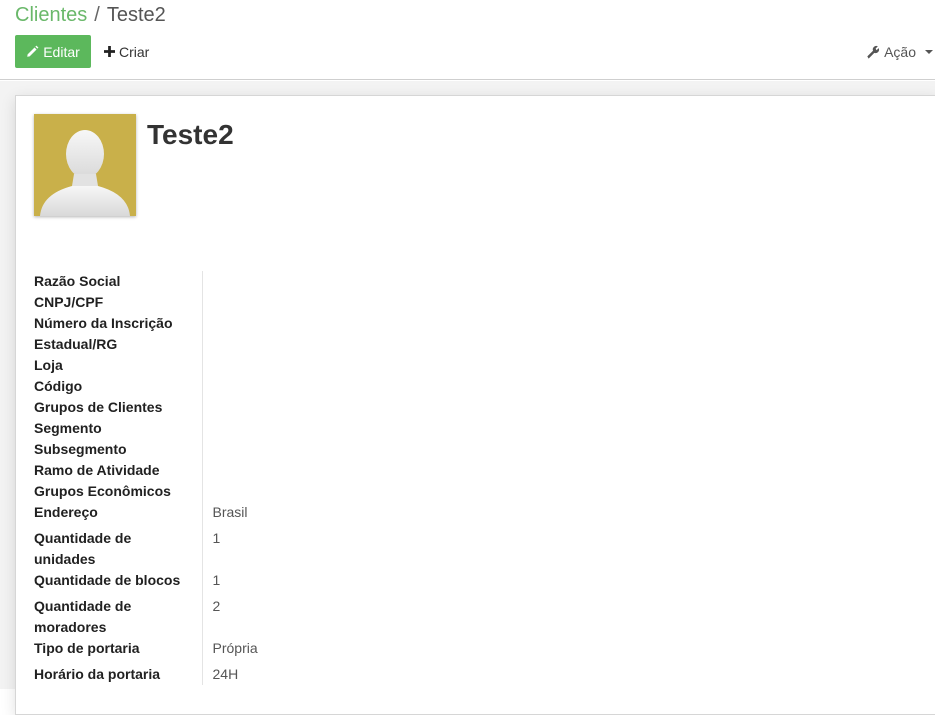 This screenshot has width=935, height=715. I want to click on field-row: Subsegmento, so click(268, 449).